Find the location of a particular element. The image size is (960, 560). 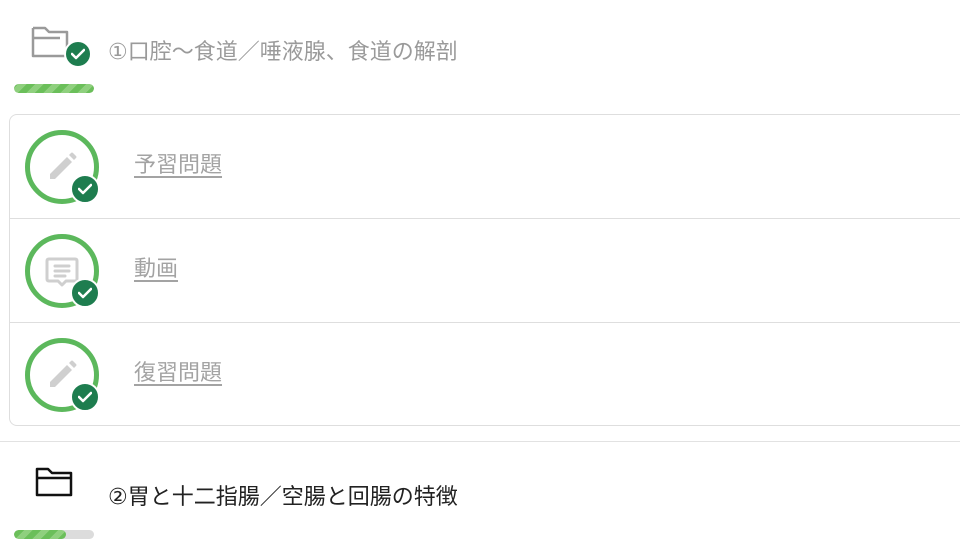

lesson-link-review-quiz: 復習問題 is located at coordinates (178, 374).